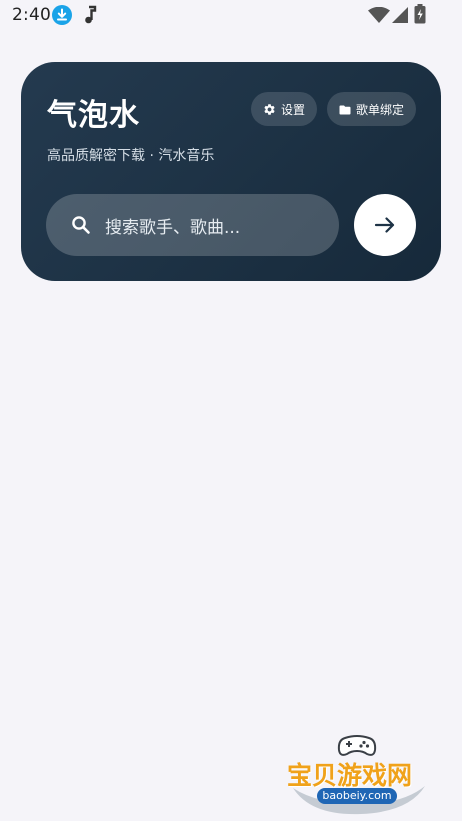 This screenshot has width=462, height=821. I want to click on settings-label: 设置, so click(292, 109).